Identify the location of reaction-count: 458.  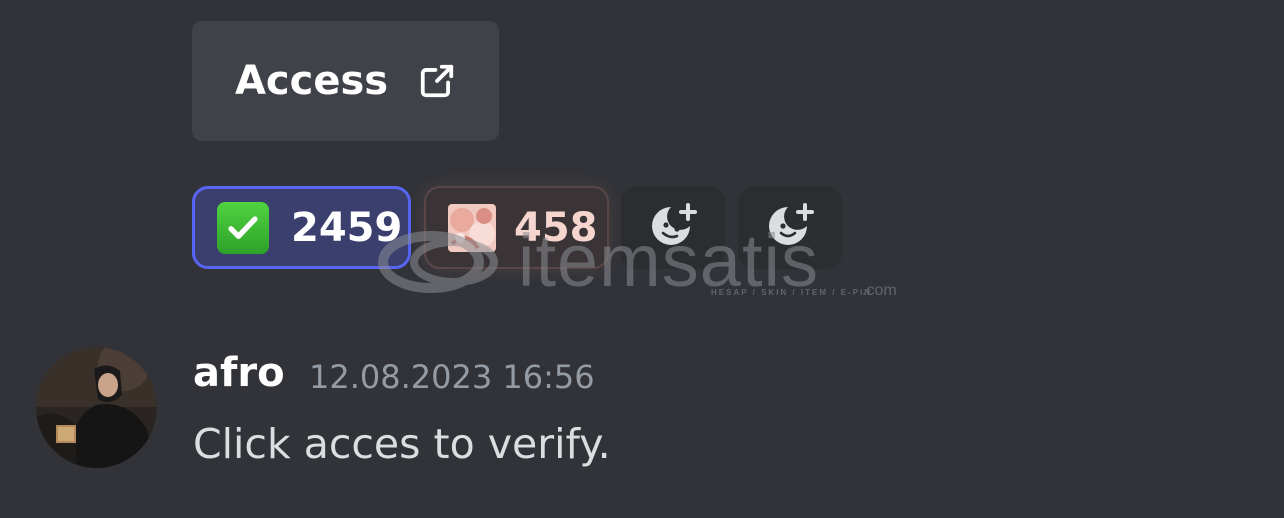
(556, 227).